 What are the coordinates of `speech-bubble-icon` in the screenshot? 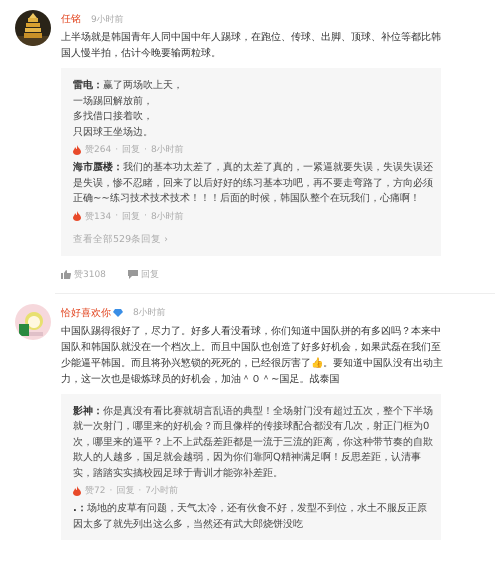 It's located at (133, 274).